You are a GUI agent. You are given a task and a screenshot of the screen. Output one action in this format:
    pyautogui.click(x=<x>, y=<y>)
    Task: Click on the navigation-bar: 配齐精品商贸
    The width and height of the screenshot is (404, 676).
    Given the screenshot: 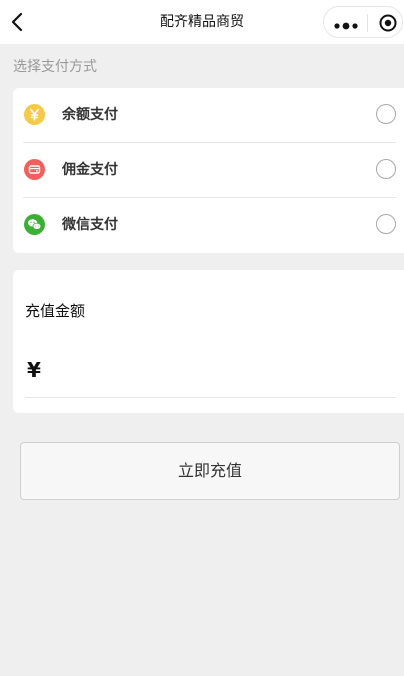 What is the action you would take?
    pyautogui.click(x=202, y=22)
    